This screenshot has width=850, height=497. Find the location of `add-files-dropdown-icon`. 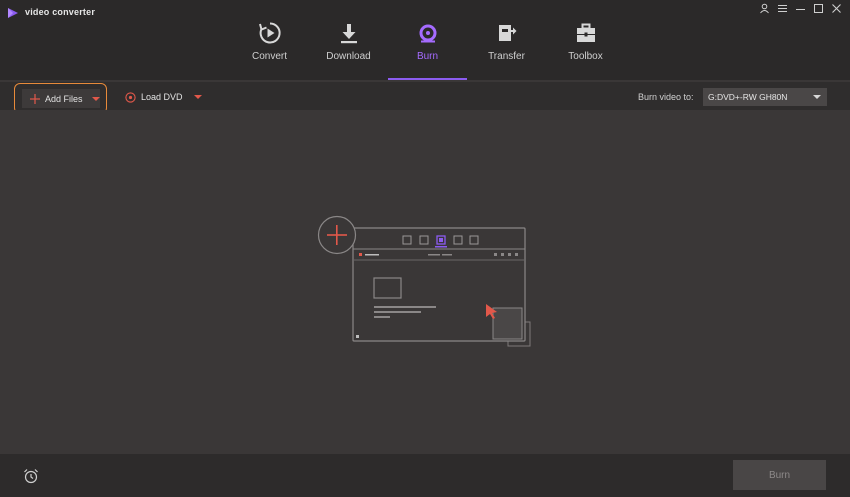

add-files-dropdown-icon is located at coordinates (96, 99).